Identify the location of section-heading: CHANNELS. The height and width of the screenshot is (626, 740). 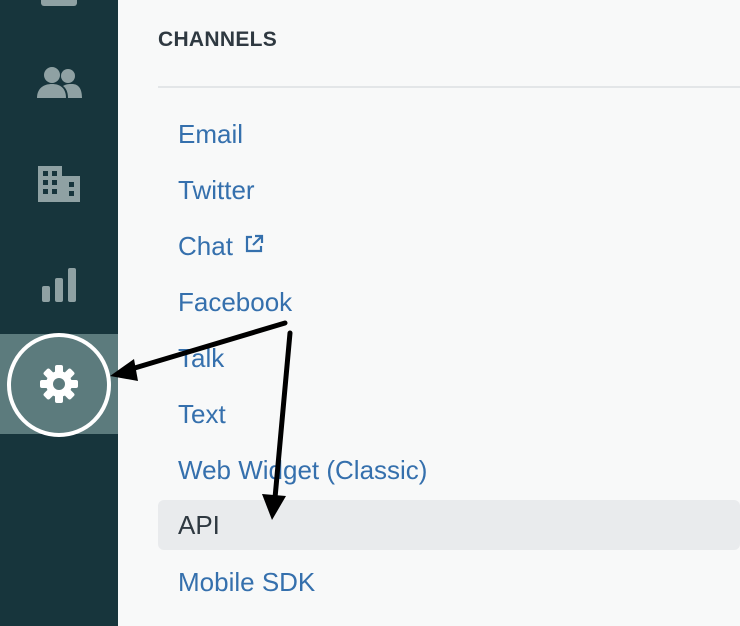
(218, 39).